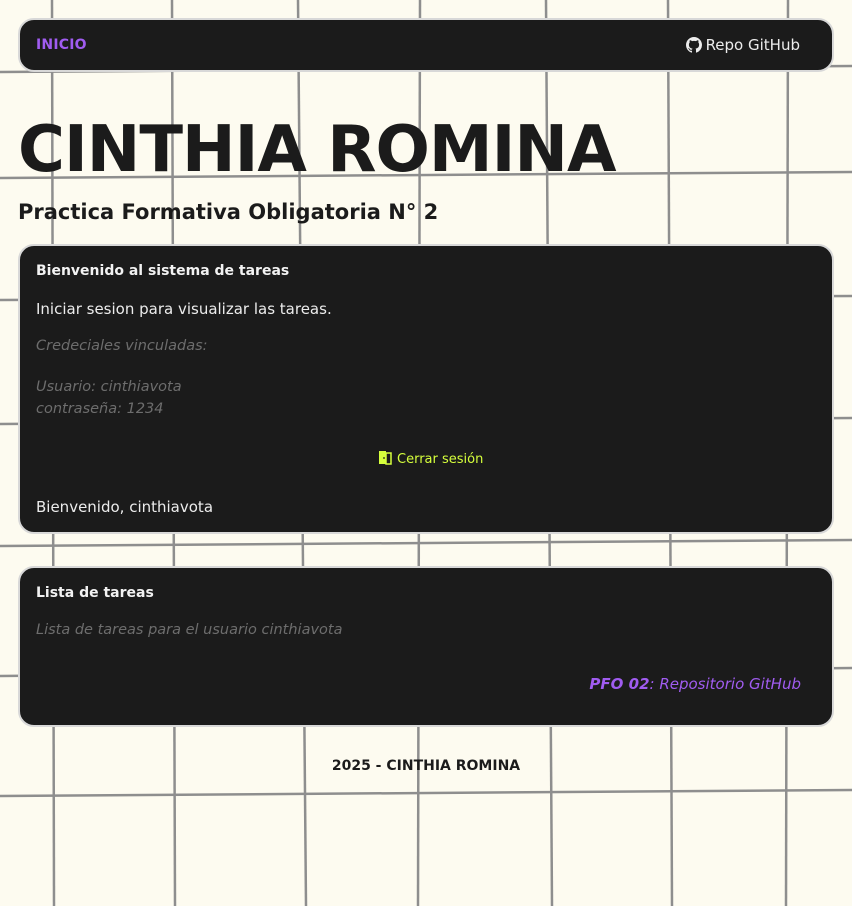  I want to click on door-icon, so click(385, 459).